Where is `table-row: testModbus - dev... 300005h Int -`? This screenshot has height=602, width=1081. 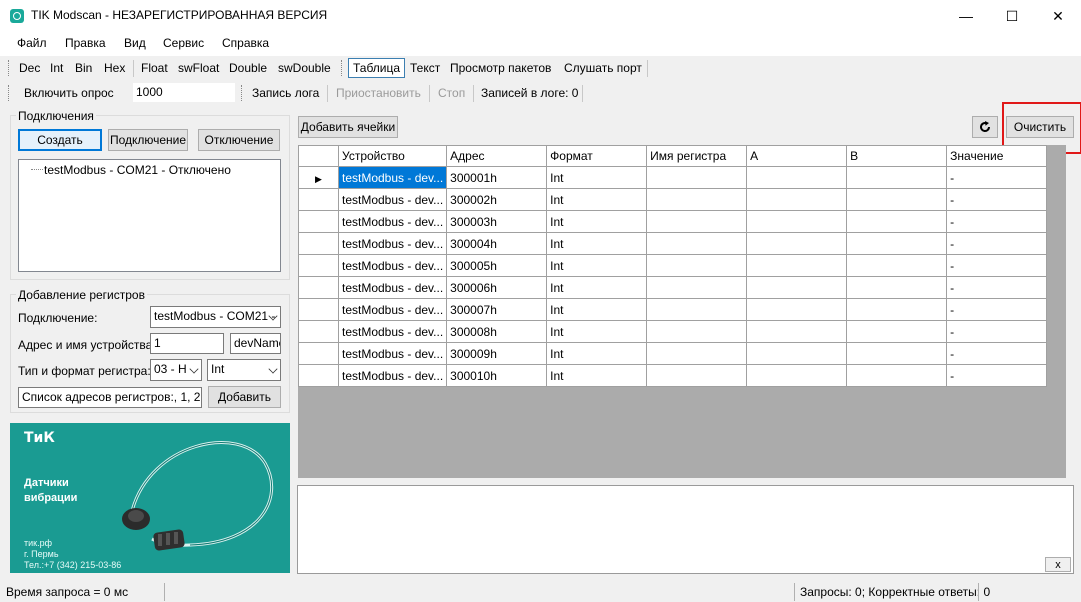
table-row: testModbus - dev... 300005h Int - is located at coordinates (673, 265).